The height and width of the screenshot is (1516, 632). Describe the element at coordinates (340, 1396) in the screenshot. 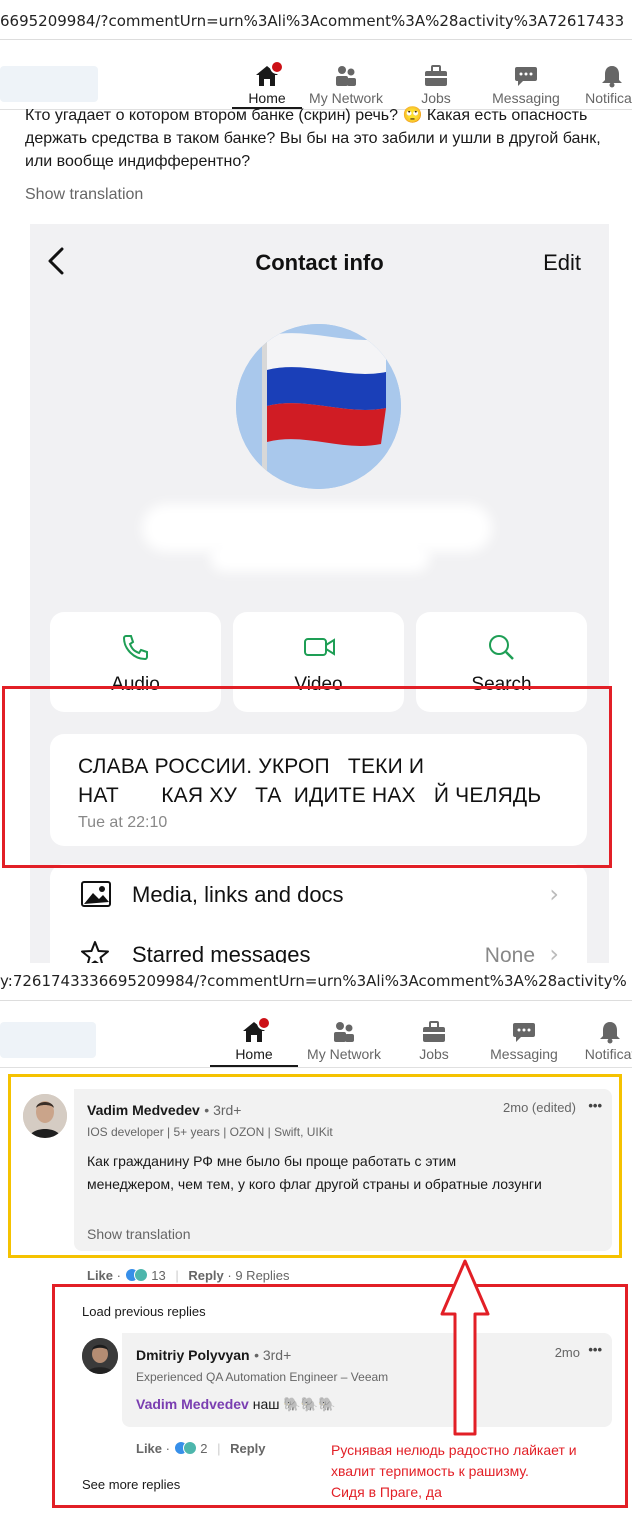

I see `red-highlight-replies` at that location.